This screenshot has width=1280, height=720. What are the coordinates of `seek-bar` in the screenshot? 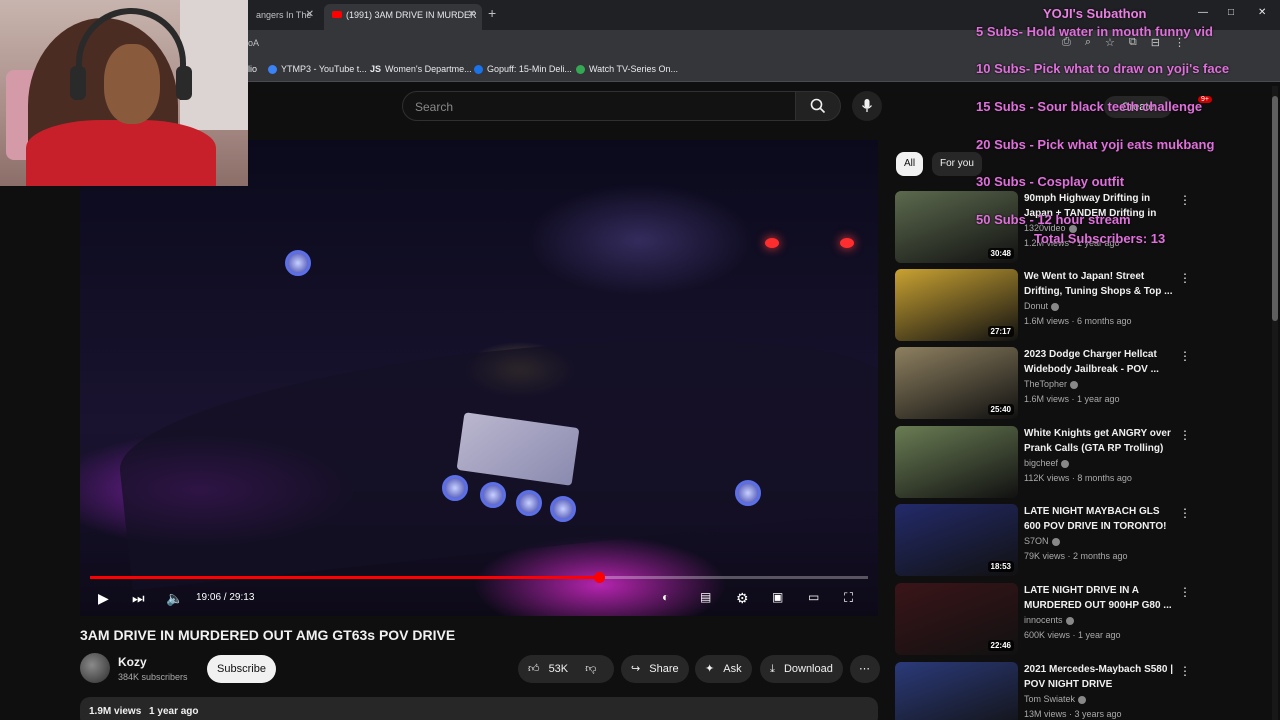 It's located at (479, 577).